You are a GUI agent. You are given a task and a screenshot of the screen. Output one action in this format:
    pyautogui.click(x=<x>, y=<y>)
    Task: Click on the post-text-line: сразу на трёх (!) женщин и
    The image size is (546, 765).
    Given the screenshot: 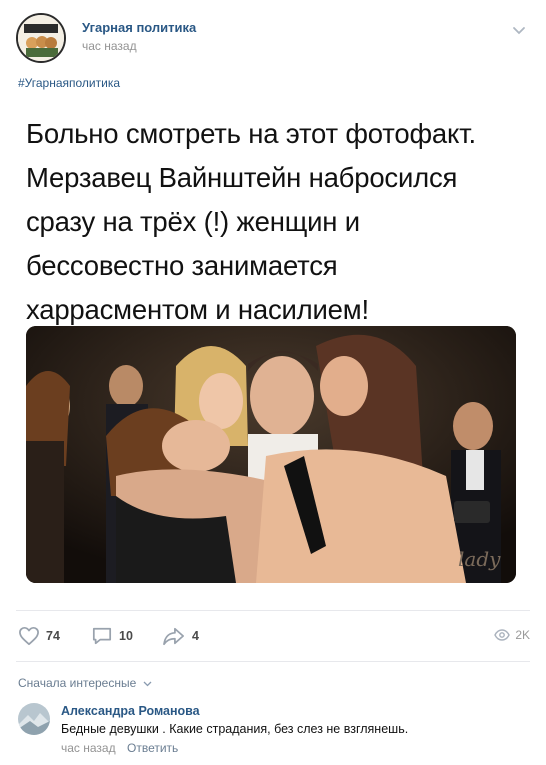 What is the action you would take?
    pyautogui.click(x=193, y=221)
    